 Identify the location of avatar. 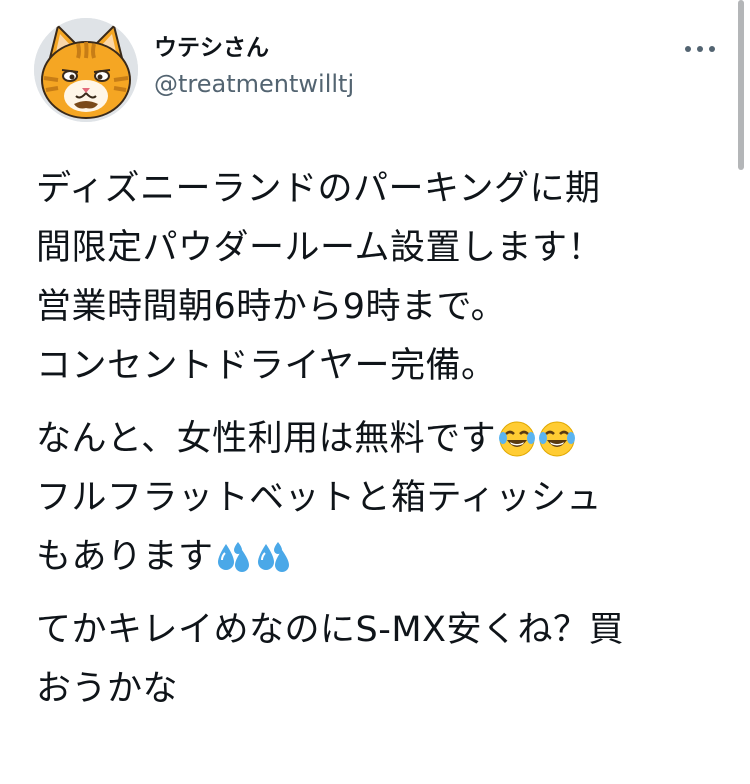
(86, 70).